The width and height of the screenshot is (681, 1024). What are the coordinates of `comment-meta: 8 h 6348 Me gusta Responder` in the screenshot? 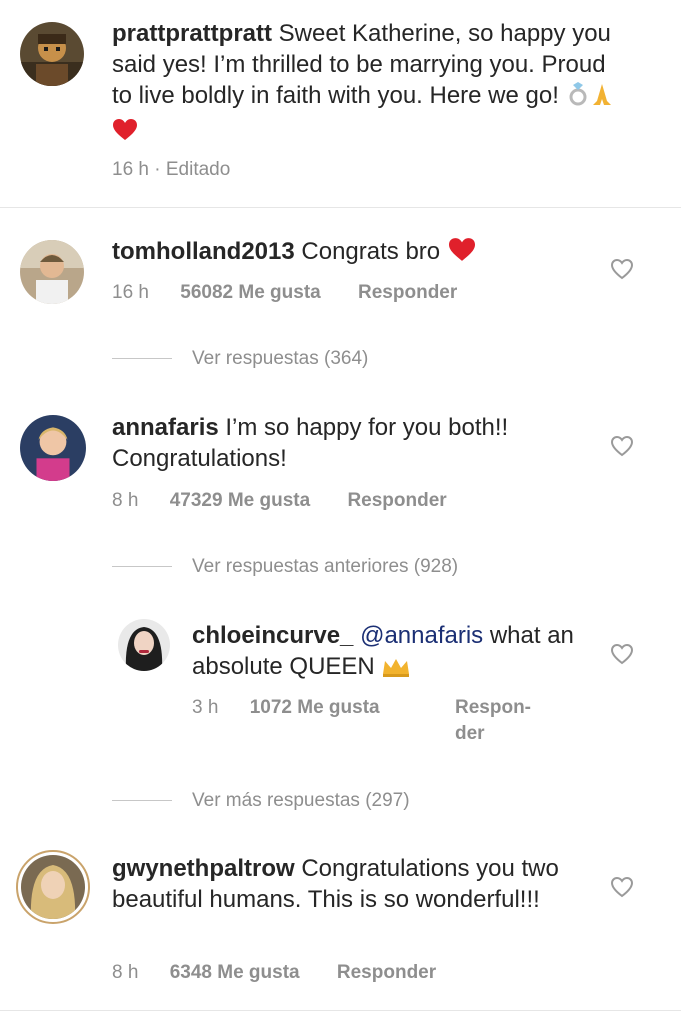 It's located at (274, 973).